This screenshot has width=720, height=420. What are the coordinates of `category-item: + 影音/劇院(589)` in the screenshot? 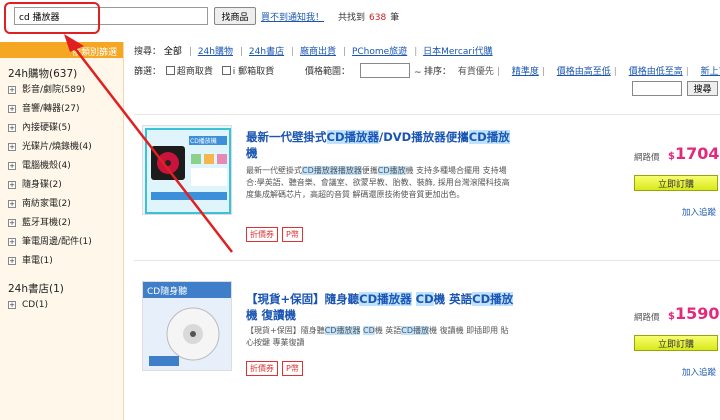 It's located at (61, 90).